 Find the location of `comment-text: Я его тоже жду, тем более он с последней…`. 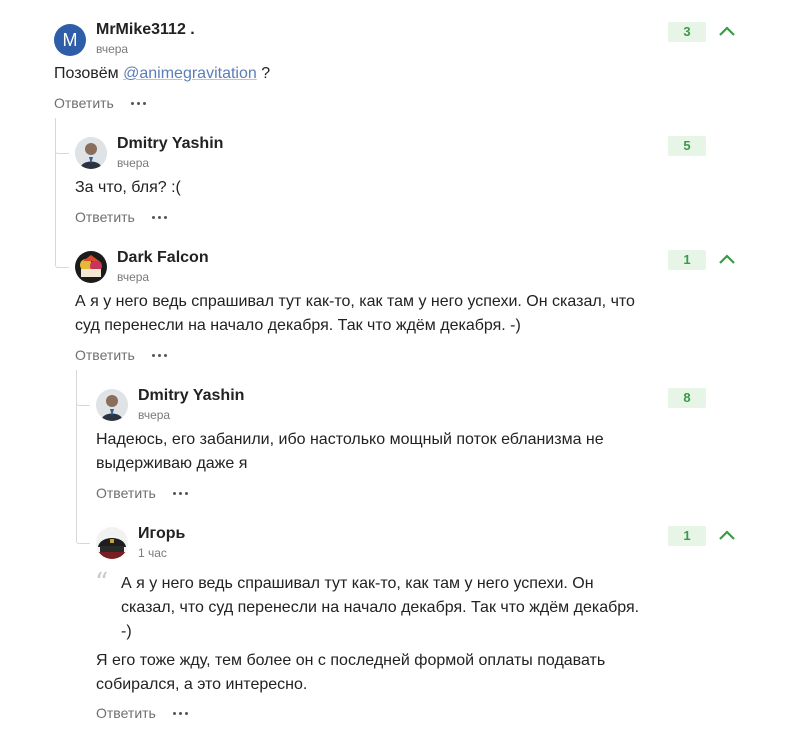

comment-text: Я его тоже жду, тем более он с последней… is located at coordinates (351, 672).